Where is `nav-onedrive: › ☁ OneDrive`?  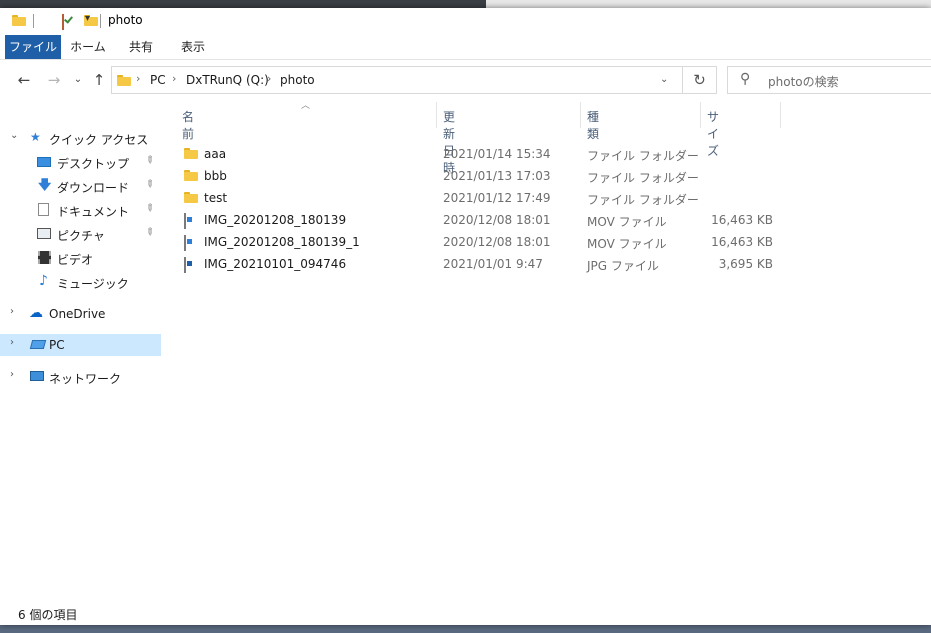 nav-onedrive: › ☁ OneDrive is located at coordinates (80, 314).